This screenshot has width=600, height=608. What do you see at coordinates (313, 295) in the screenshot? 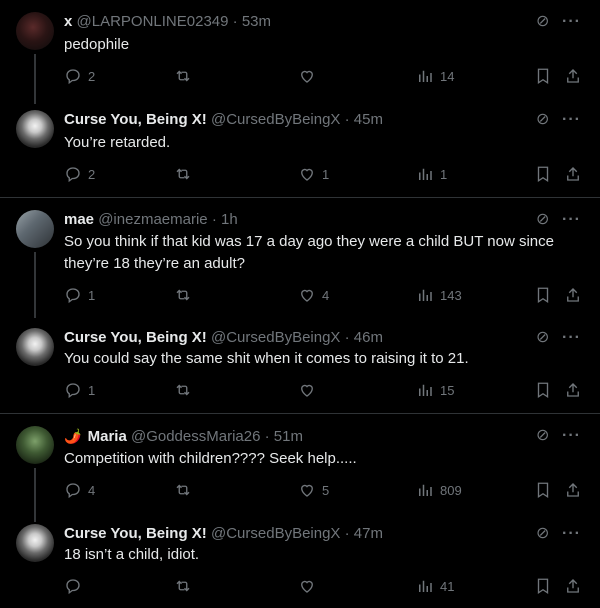
I see `like-button: 4` at bounding box center [313, 295].